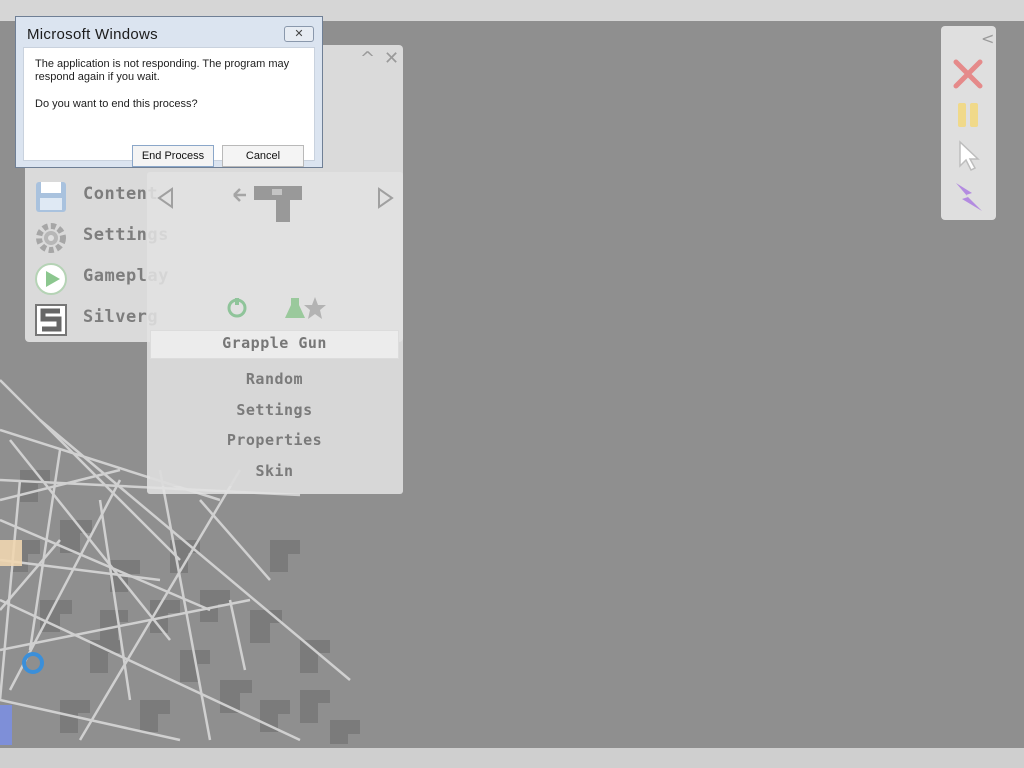 Image resolution: width=1024 pixels, height=768 pixels. Describe the element at coordinates (116, 104) in the screenshot. I see `dialog-question: Do you want to end this process?` at that location.